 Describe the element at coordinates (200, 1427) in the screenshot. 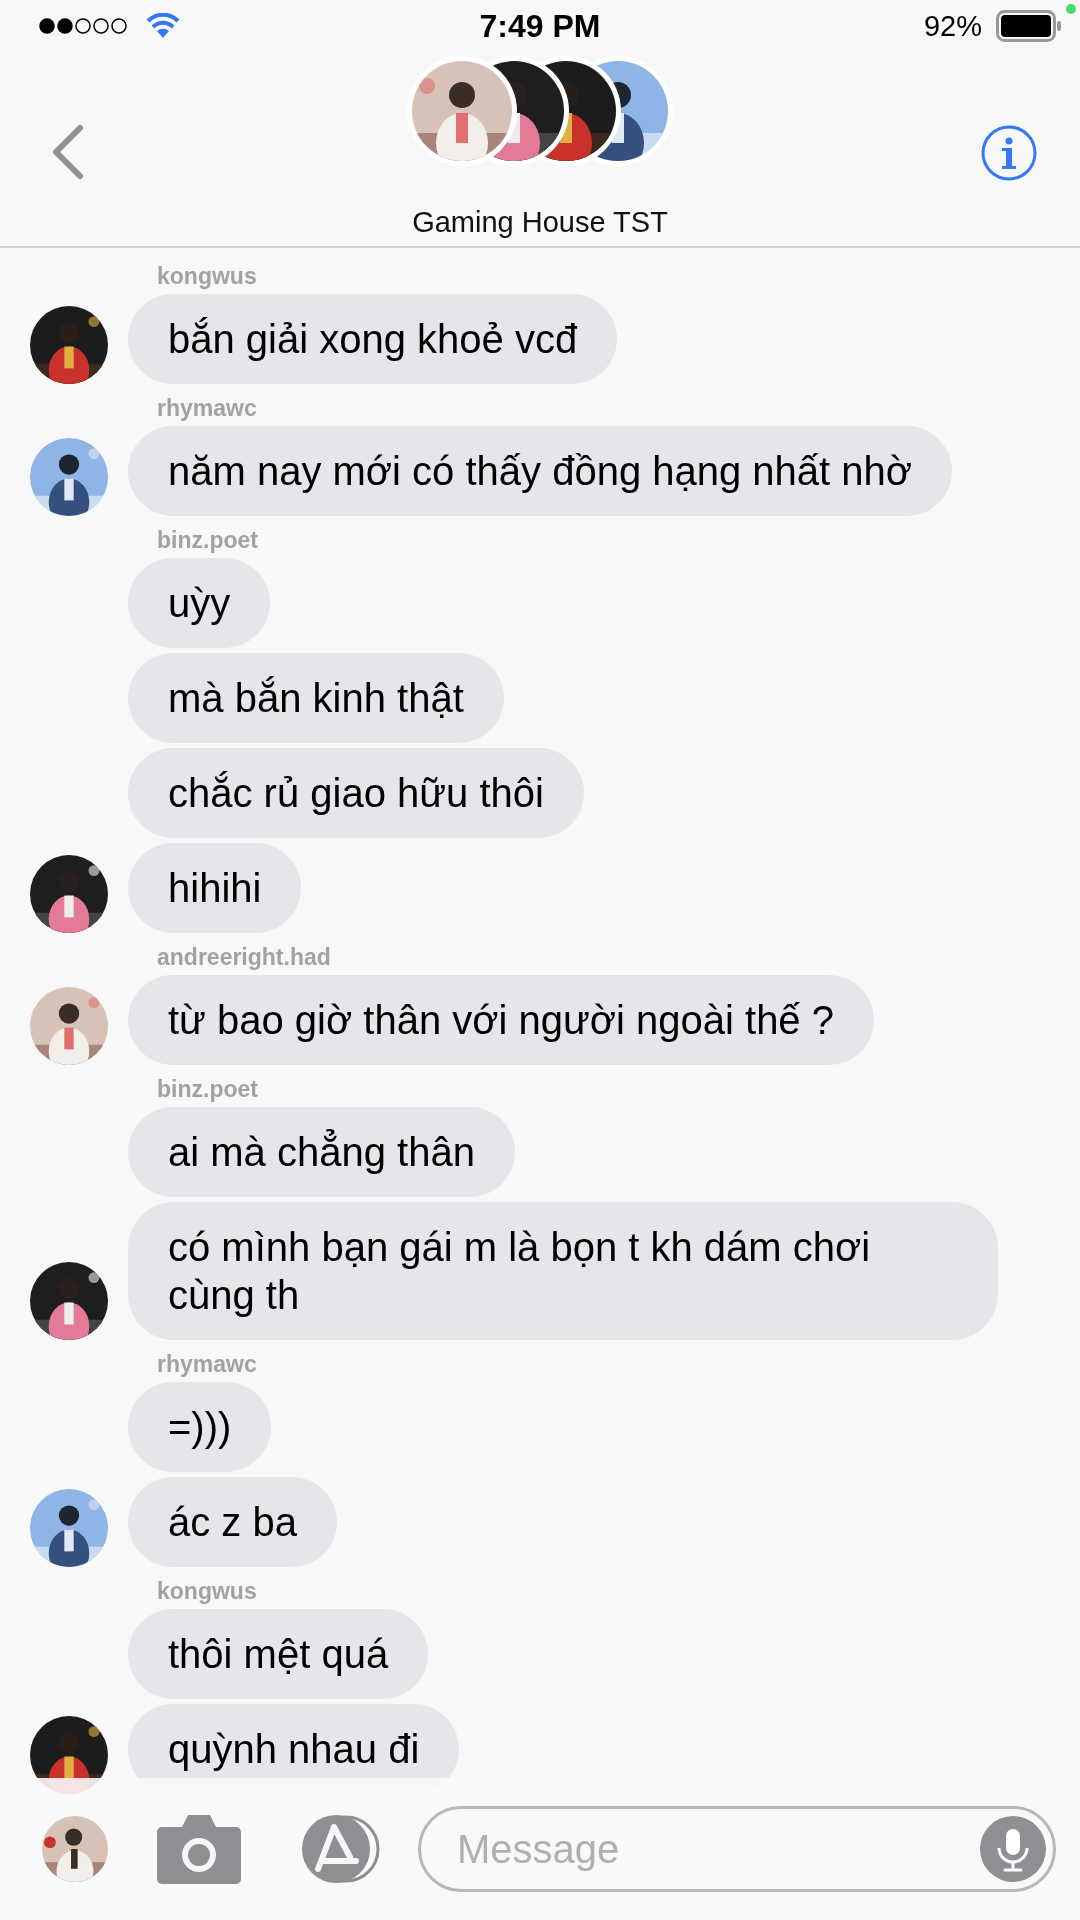

I see `message-bubble: =)))` at that location.